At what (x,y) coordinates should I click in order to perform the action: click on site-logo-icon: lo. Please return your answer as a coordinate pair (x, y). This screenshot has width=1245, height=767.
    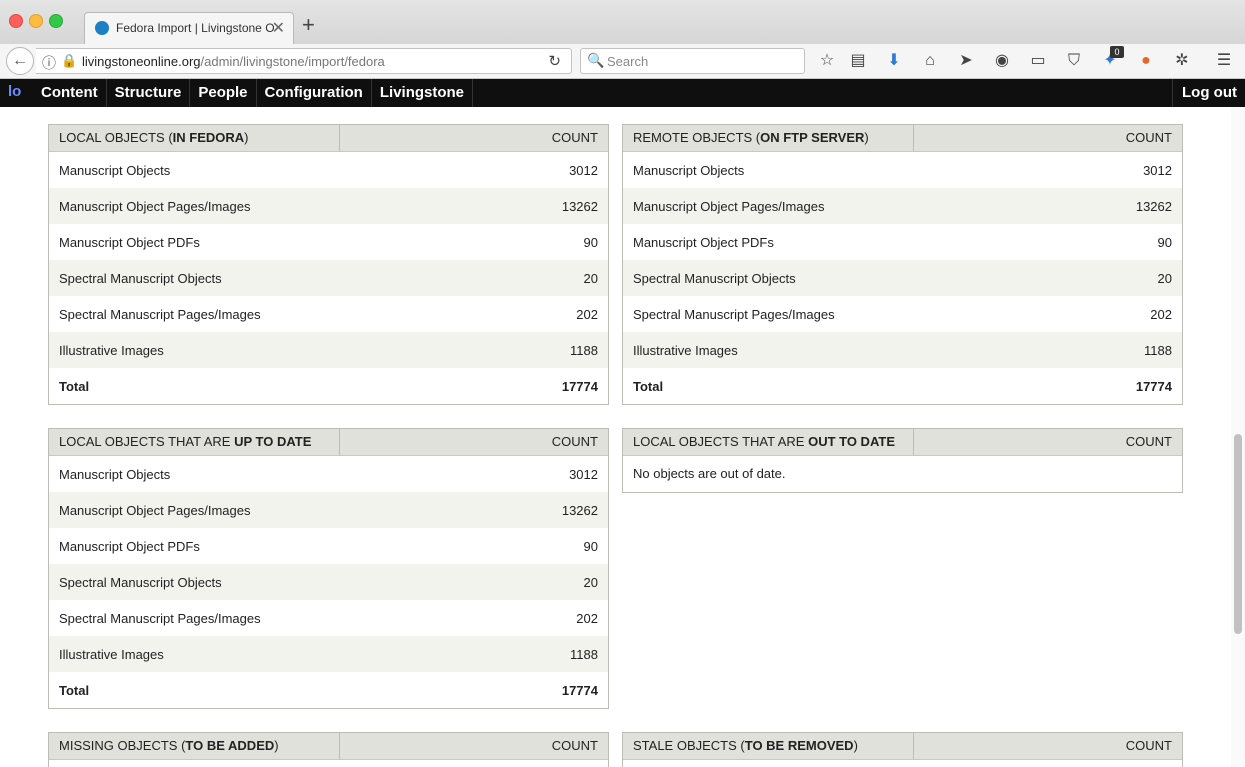
    Looking at the image, I should click on (14, 91).